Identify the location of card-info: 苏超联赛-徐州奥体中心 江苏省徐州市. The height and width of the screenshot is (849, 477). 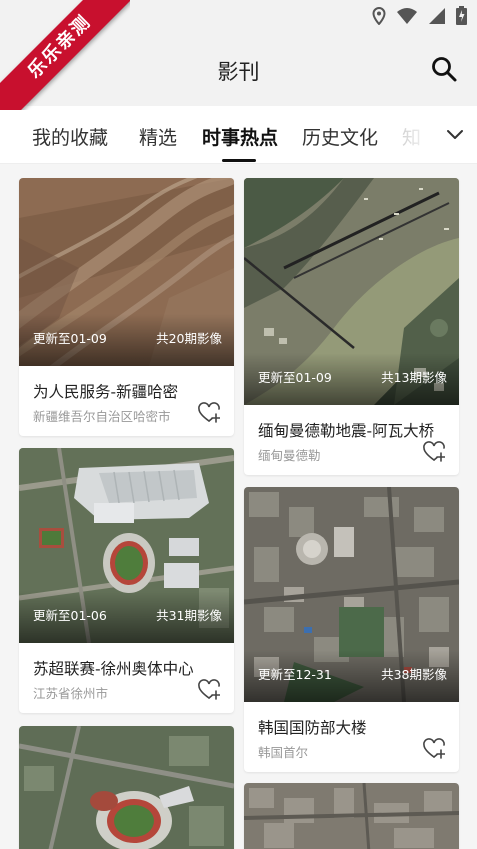
(126, 678).